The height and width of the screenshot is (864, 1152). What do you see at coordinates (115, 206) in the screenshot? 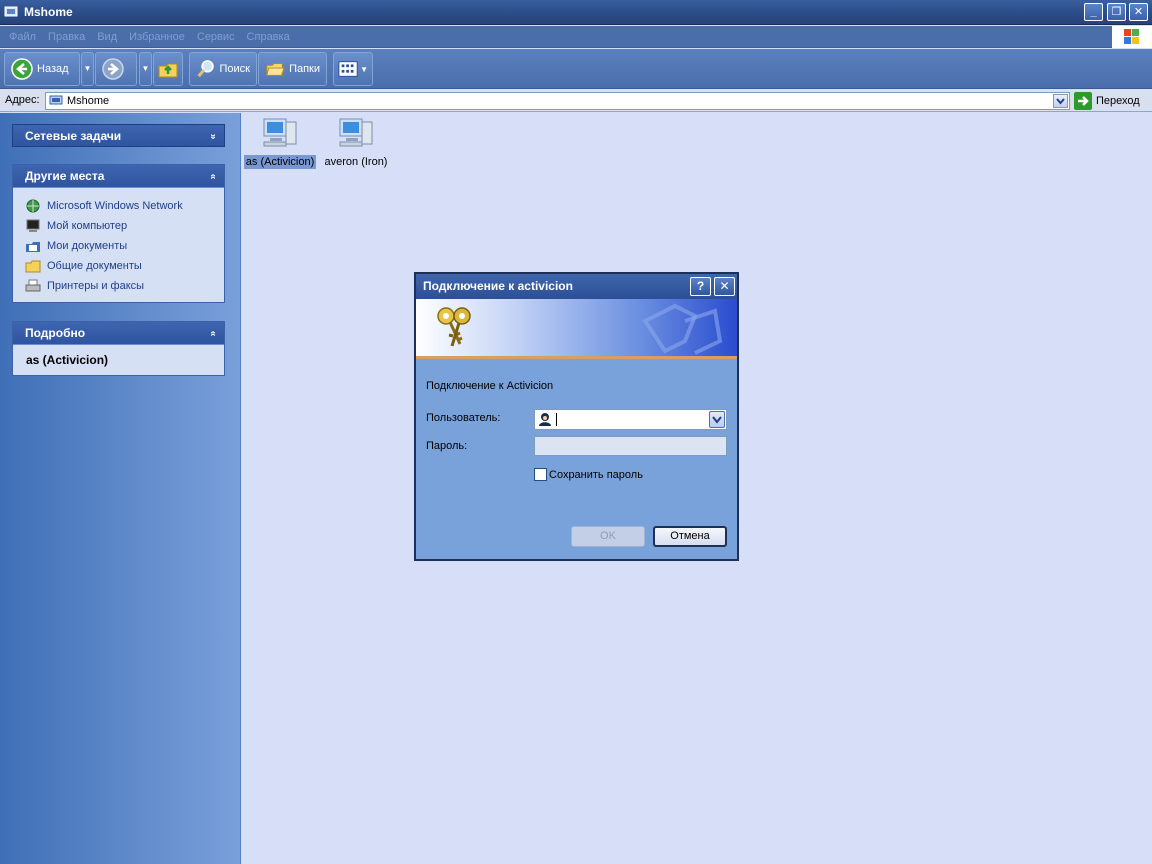
I see `place-label: Microsoft Windows Network` at bounding box center [115, 206].